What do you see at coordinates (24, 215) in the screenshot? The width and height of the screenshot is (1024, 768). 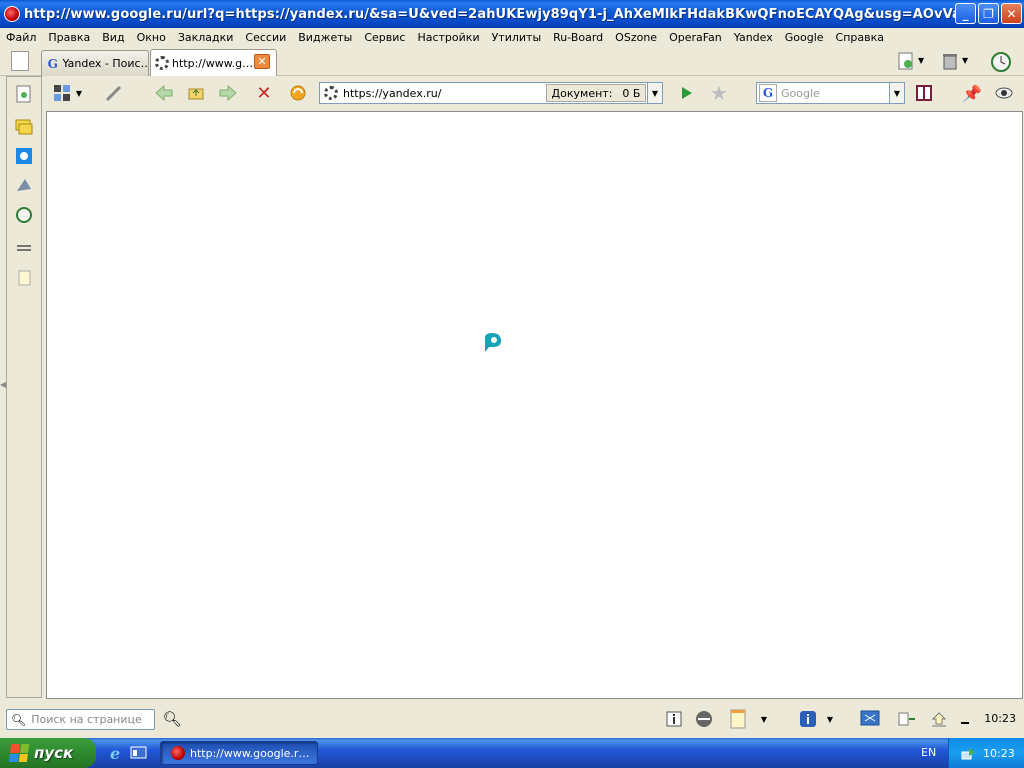 I see `history-panel-icon` at bounding box center [24, 215].